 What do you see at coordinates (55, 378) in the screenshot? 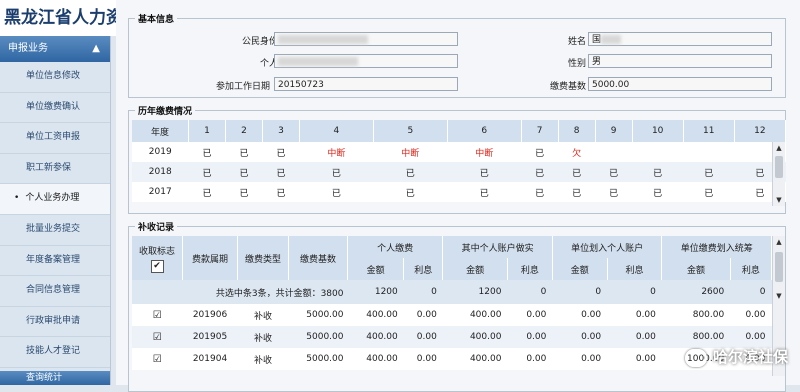
I see `sidebar-header-query: 查询统计` at bounding box center [55, 378].